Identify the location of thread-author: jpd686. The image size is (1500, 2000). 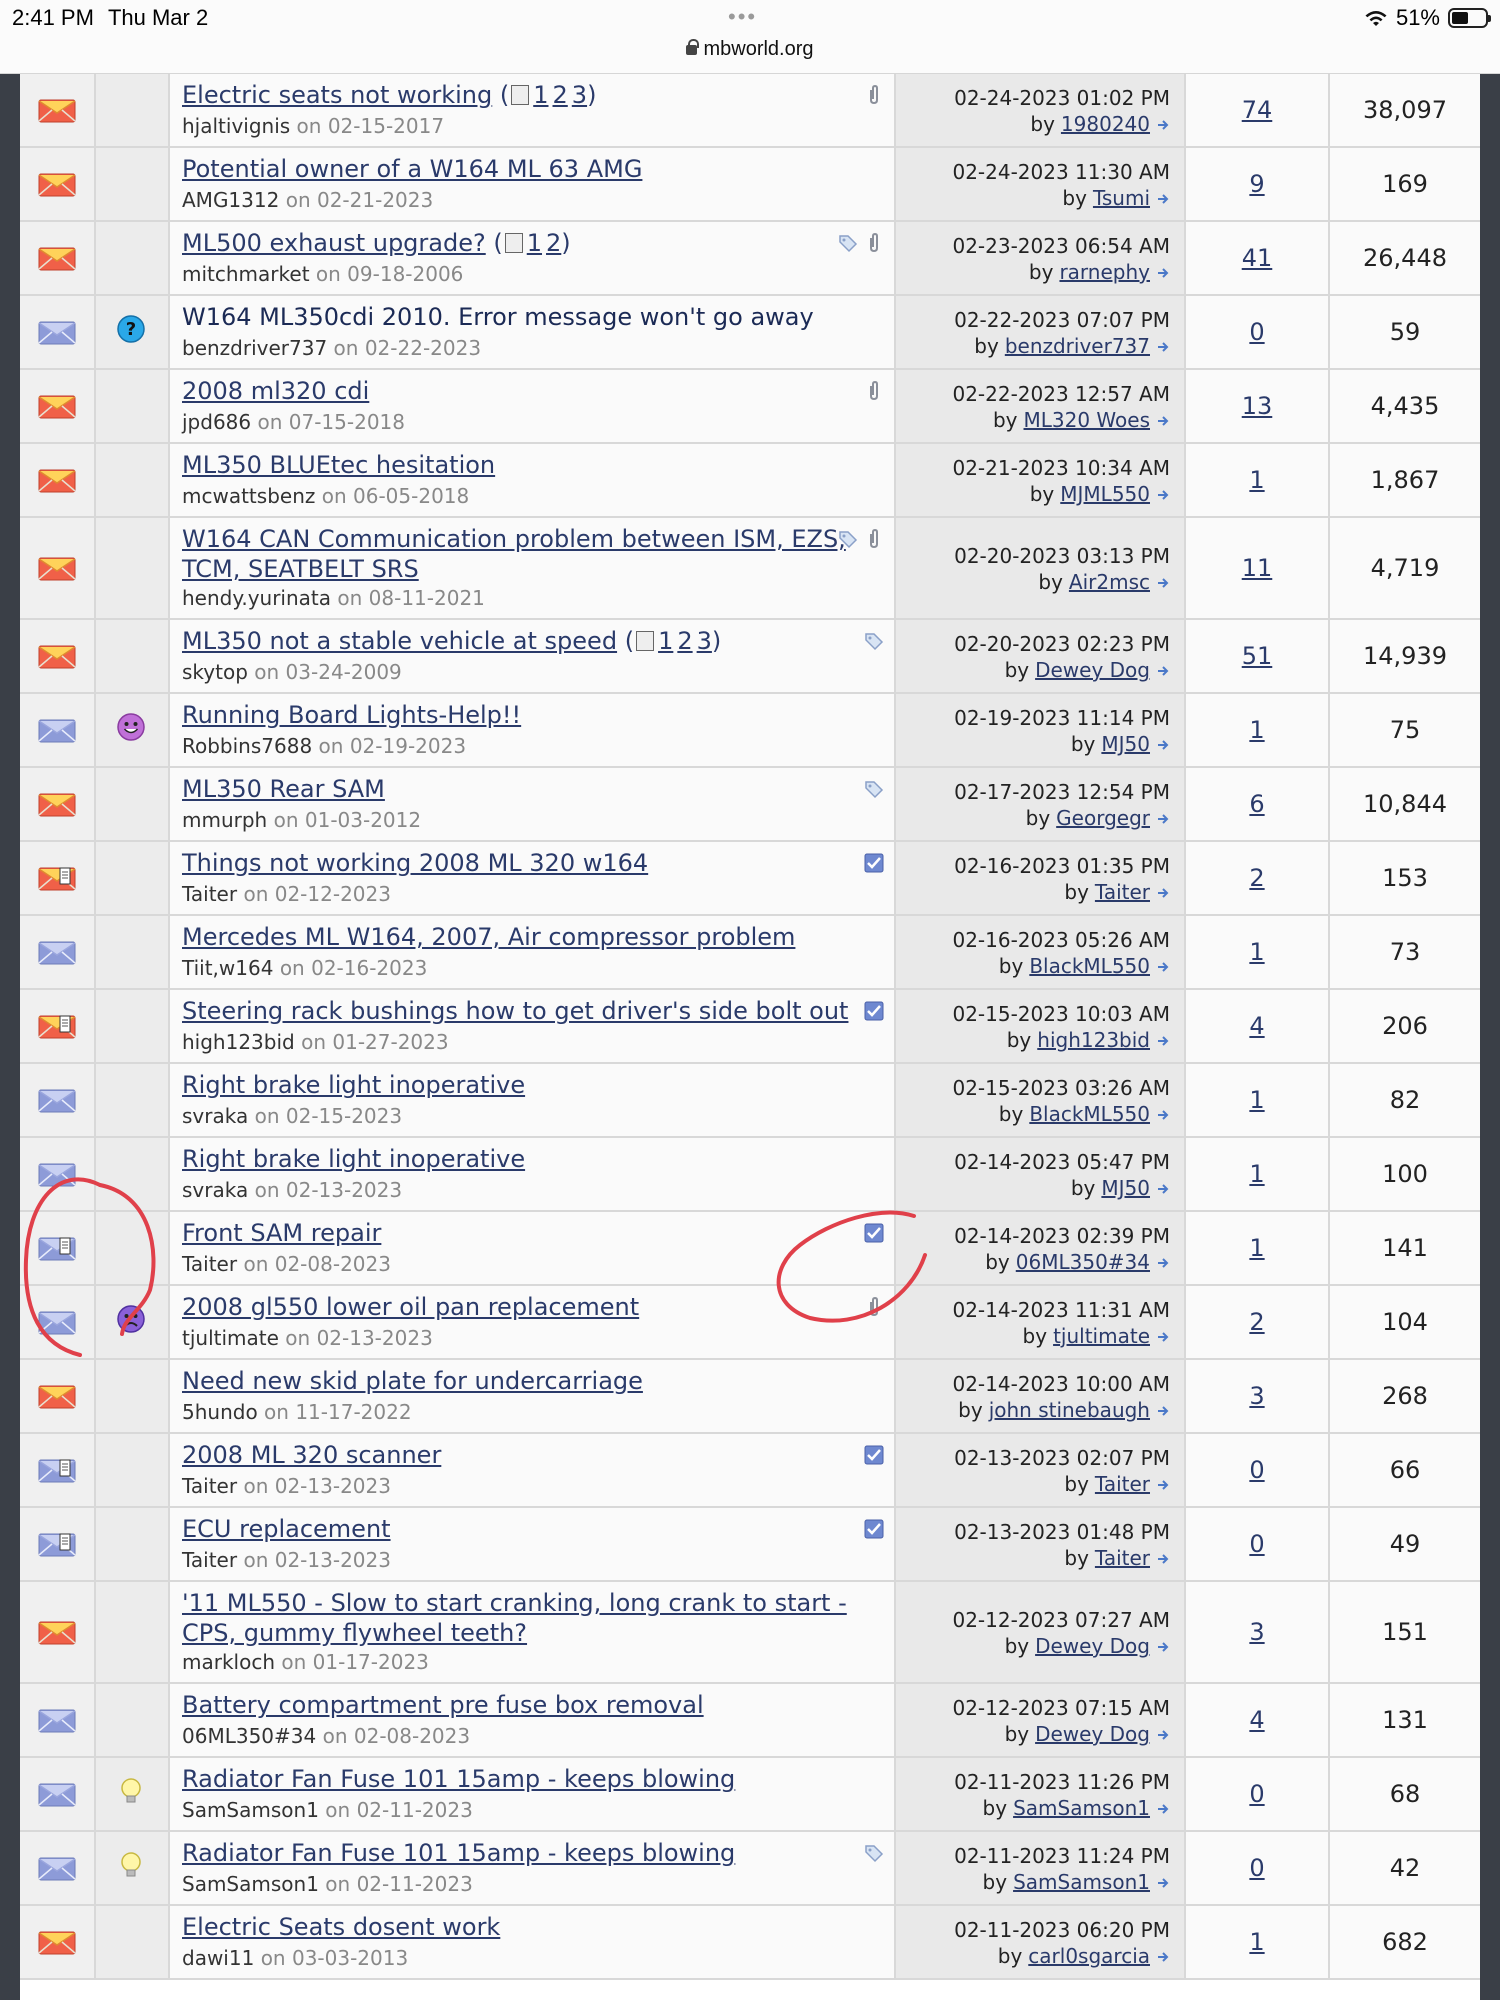
(216, 422).